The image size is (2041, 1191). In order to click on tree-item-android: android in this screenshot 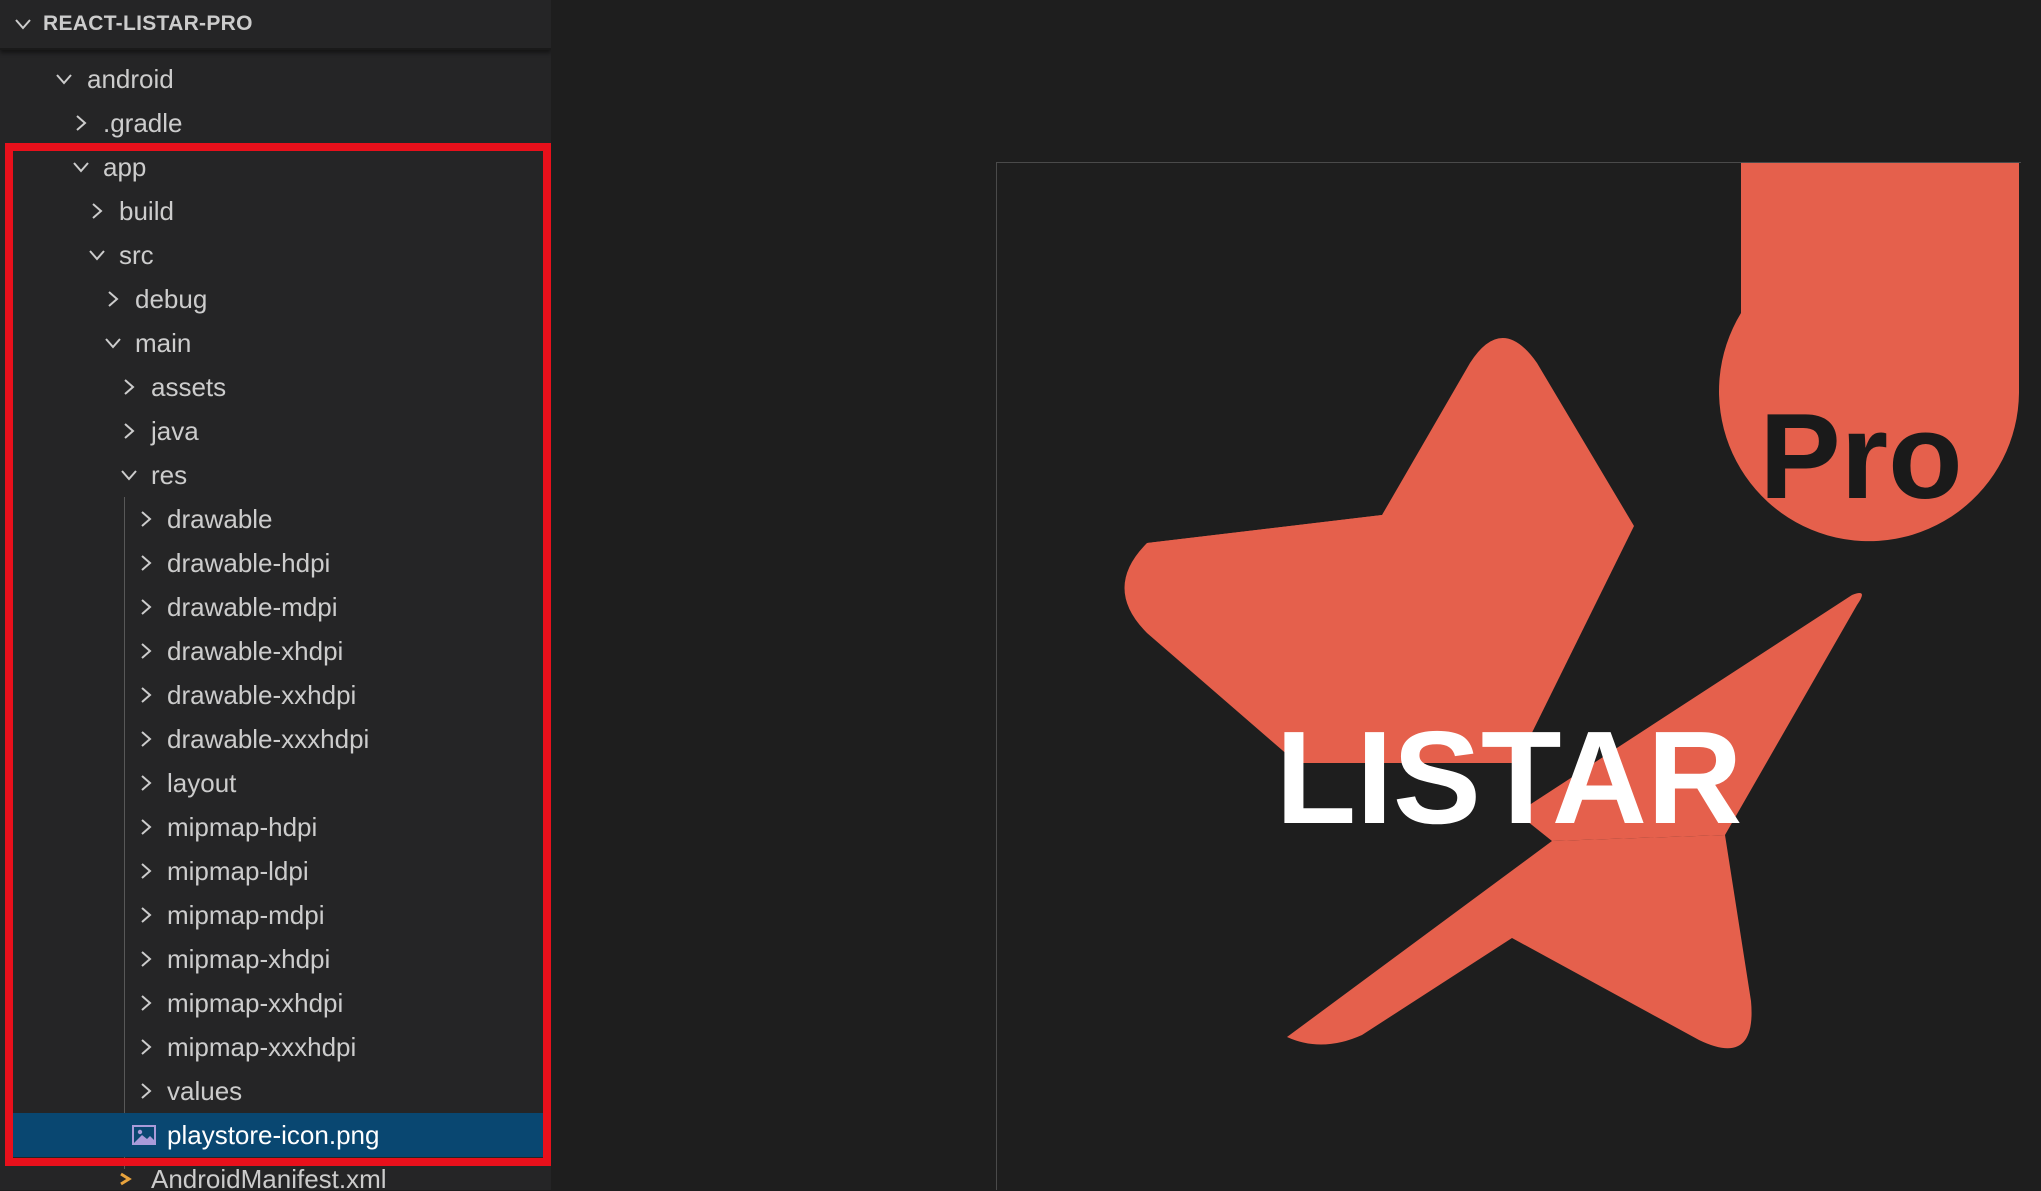, I will do `click(275, 79)`.